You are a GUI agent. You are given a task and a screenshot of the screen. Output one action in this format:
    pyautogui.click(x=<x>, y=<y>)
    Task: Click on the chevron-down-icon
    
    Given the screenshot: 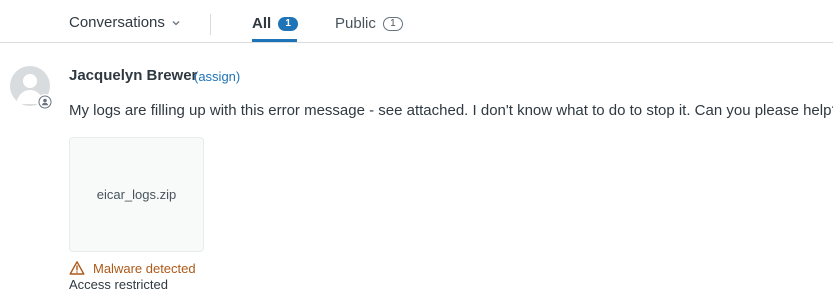 What is the action you would take?
    pyautogui.click(x=176, y=22)
    